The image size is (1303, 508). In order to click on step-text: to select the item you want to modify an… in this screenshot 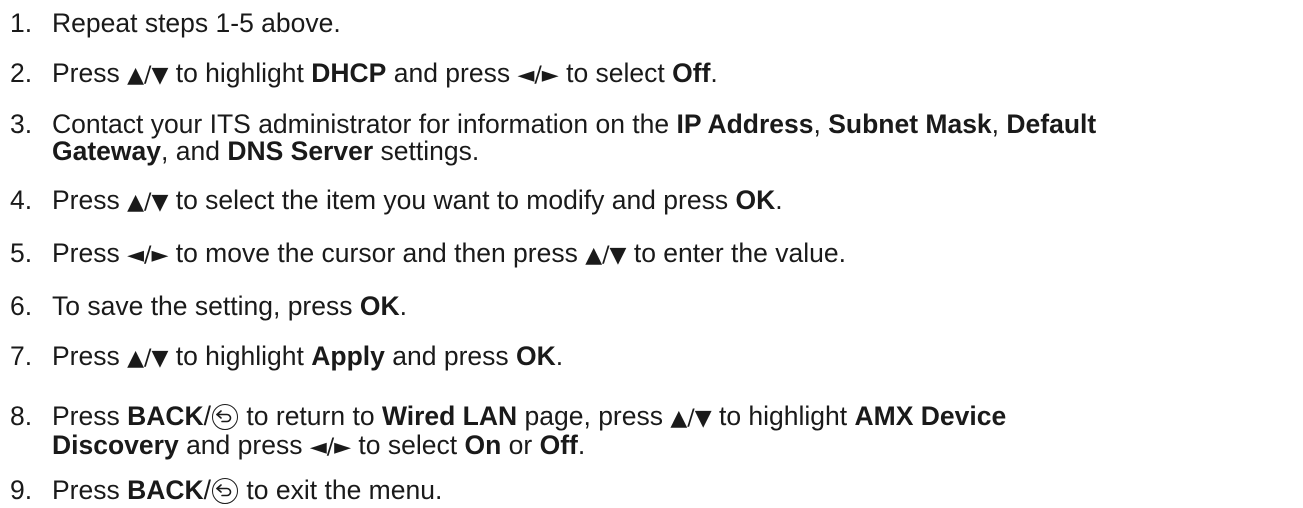, I will do `click(452, 200)`.